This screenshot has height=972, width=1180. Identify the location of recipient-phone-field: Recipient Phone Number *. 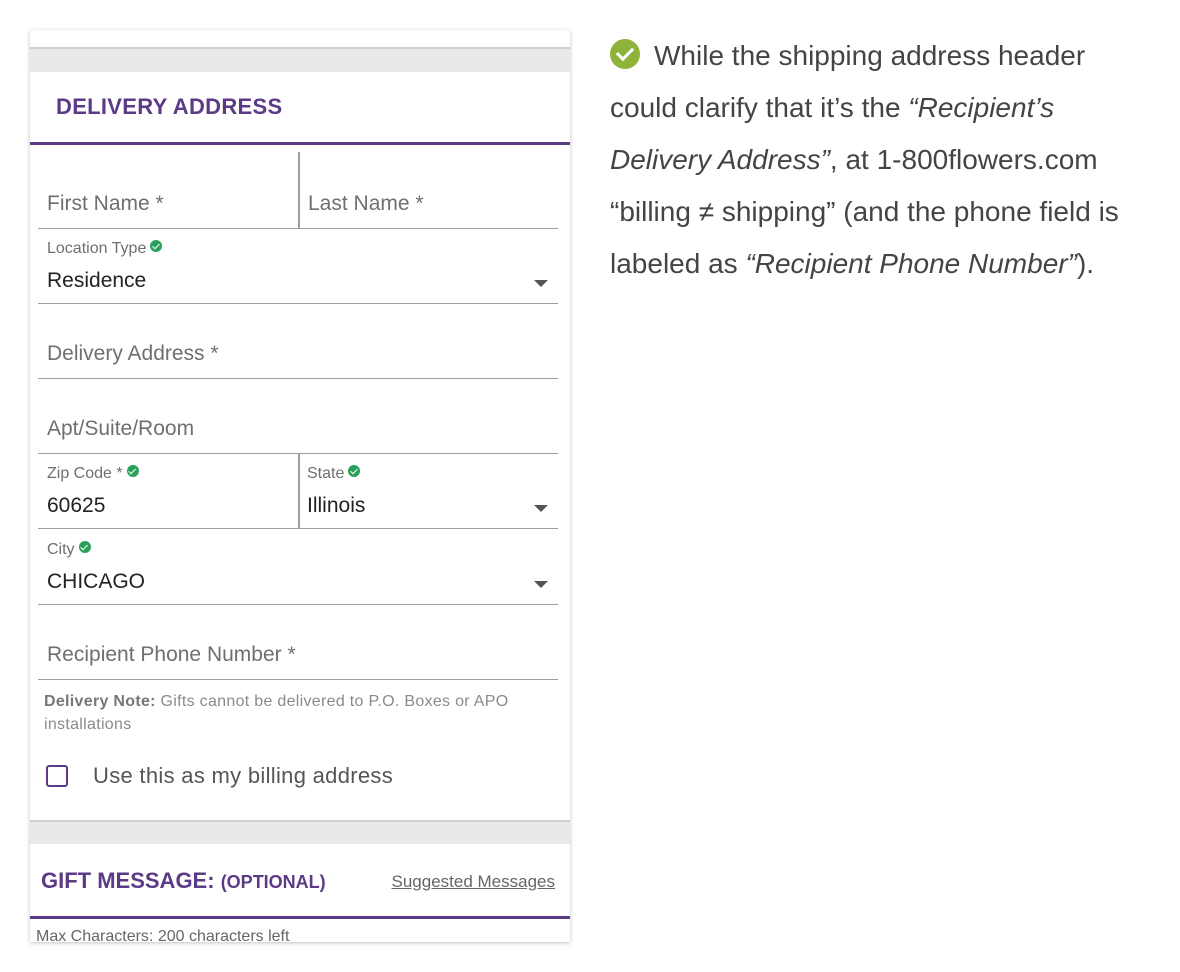
(298, 642).